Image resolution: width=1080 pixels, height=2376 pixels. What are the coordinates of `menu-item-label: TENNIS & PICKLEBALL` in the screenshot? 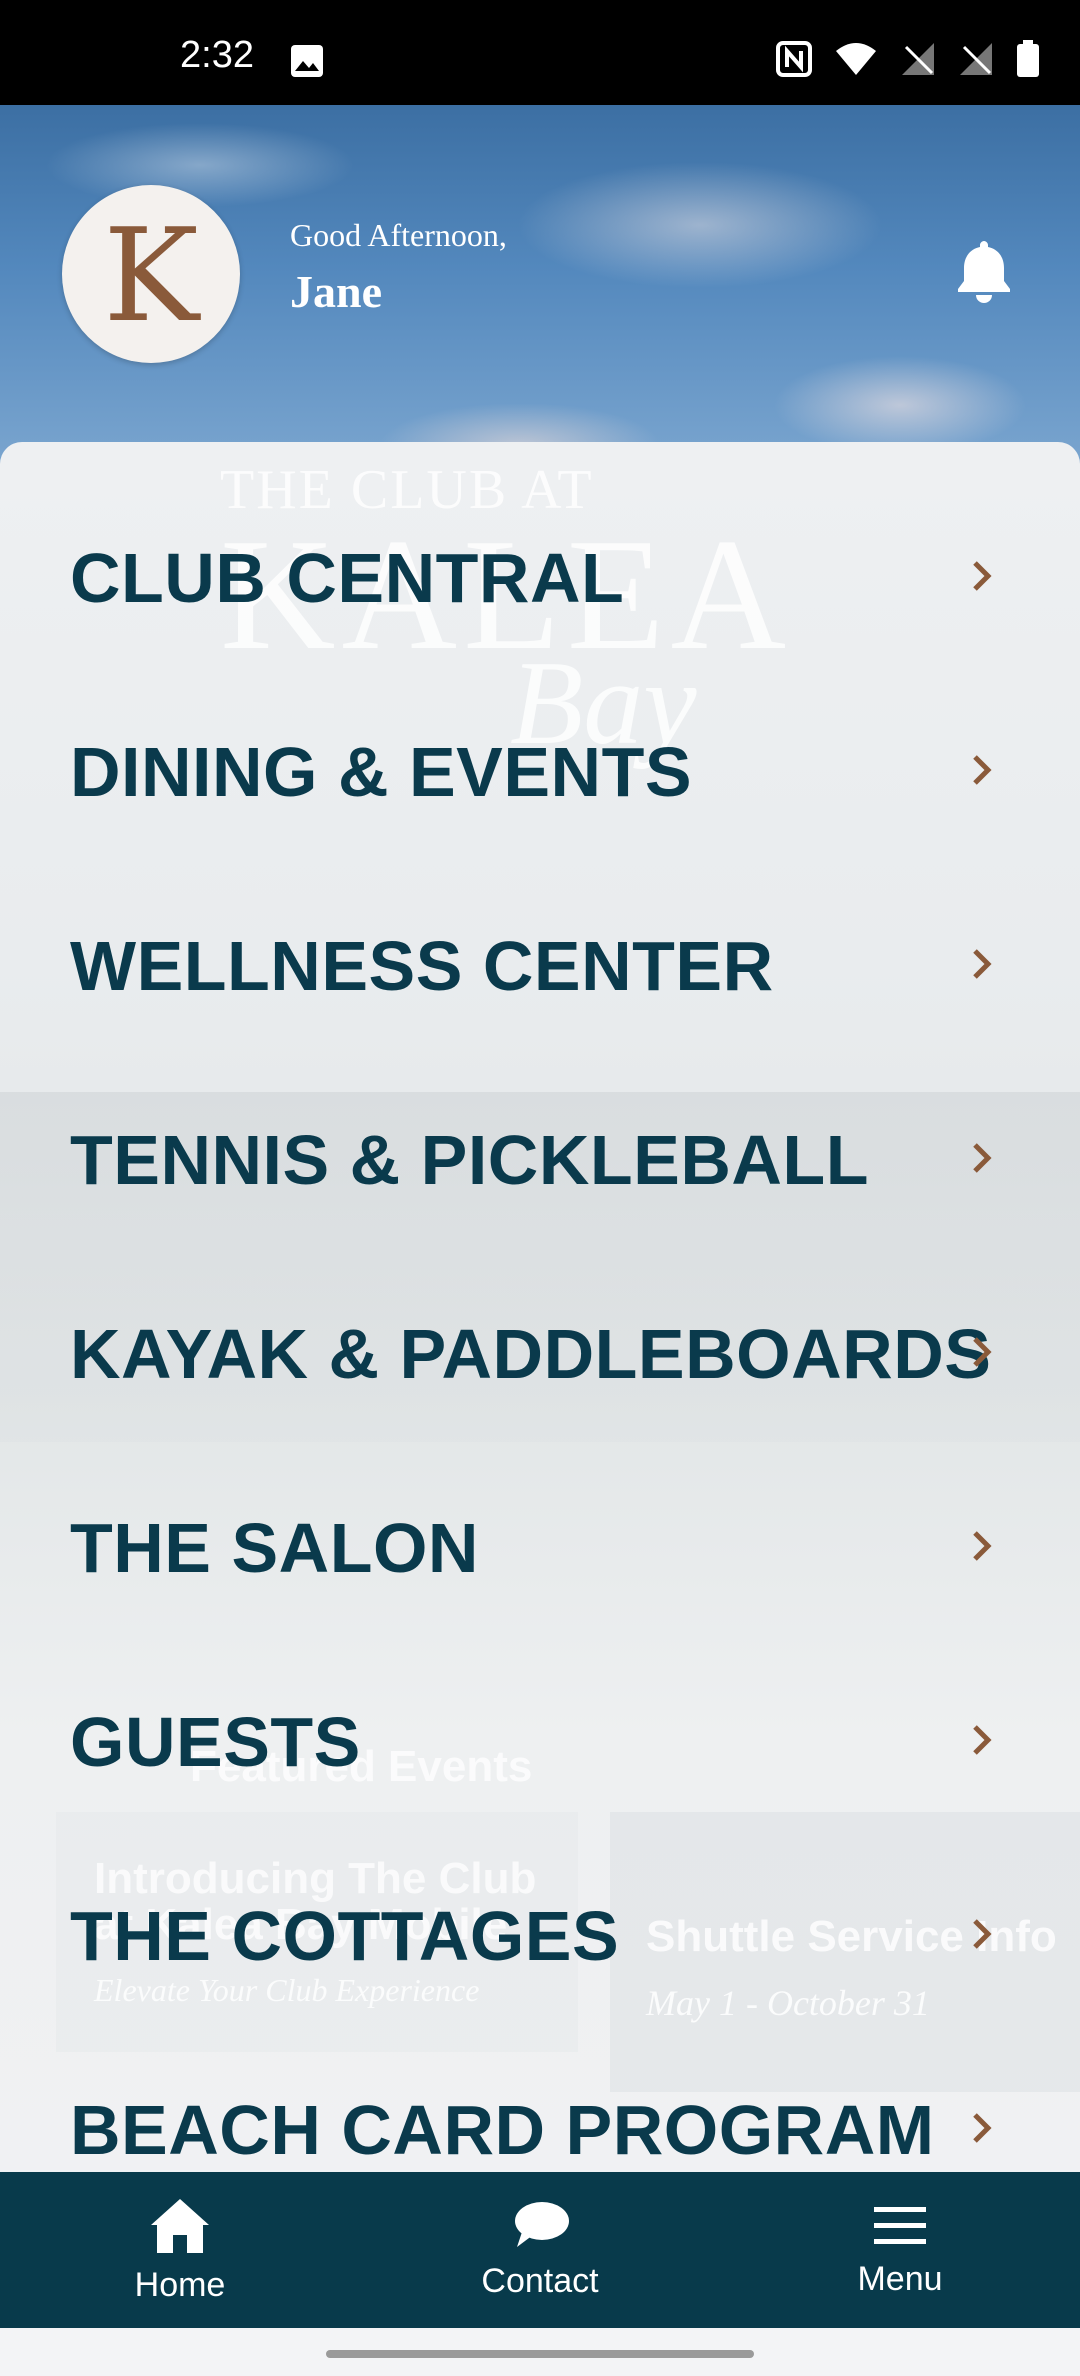 It's located at (469, 1160).